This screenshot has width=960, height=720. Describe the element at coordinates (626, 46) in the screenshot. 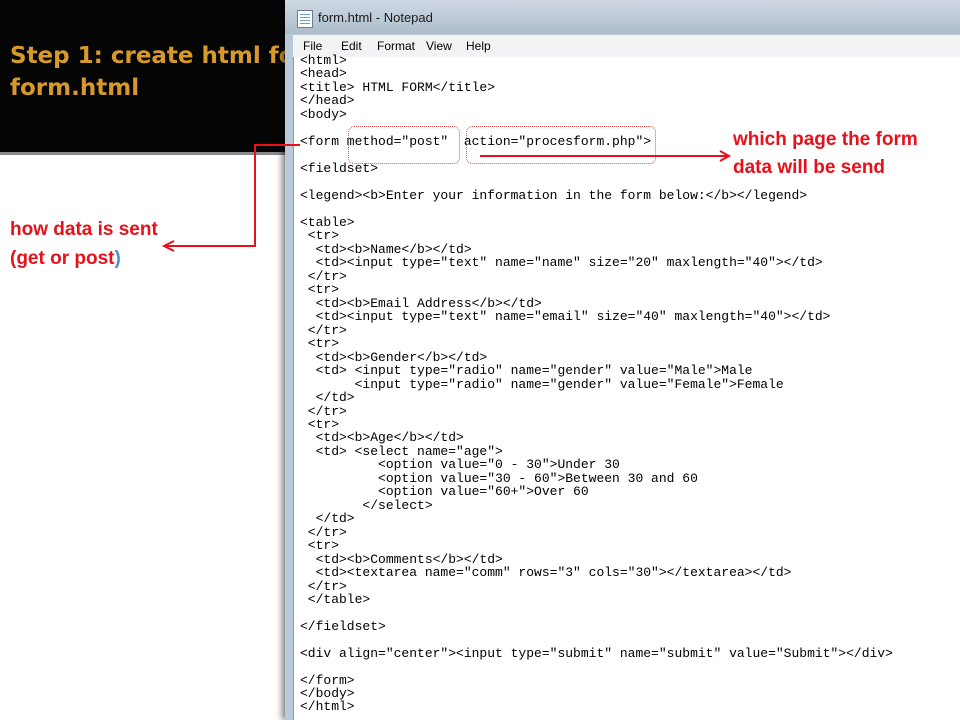

I see `menu-bar: File Edit Format View Help` at that location.